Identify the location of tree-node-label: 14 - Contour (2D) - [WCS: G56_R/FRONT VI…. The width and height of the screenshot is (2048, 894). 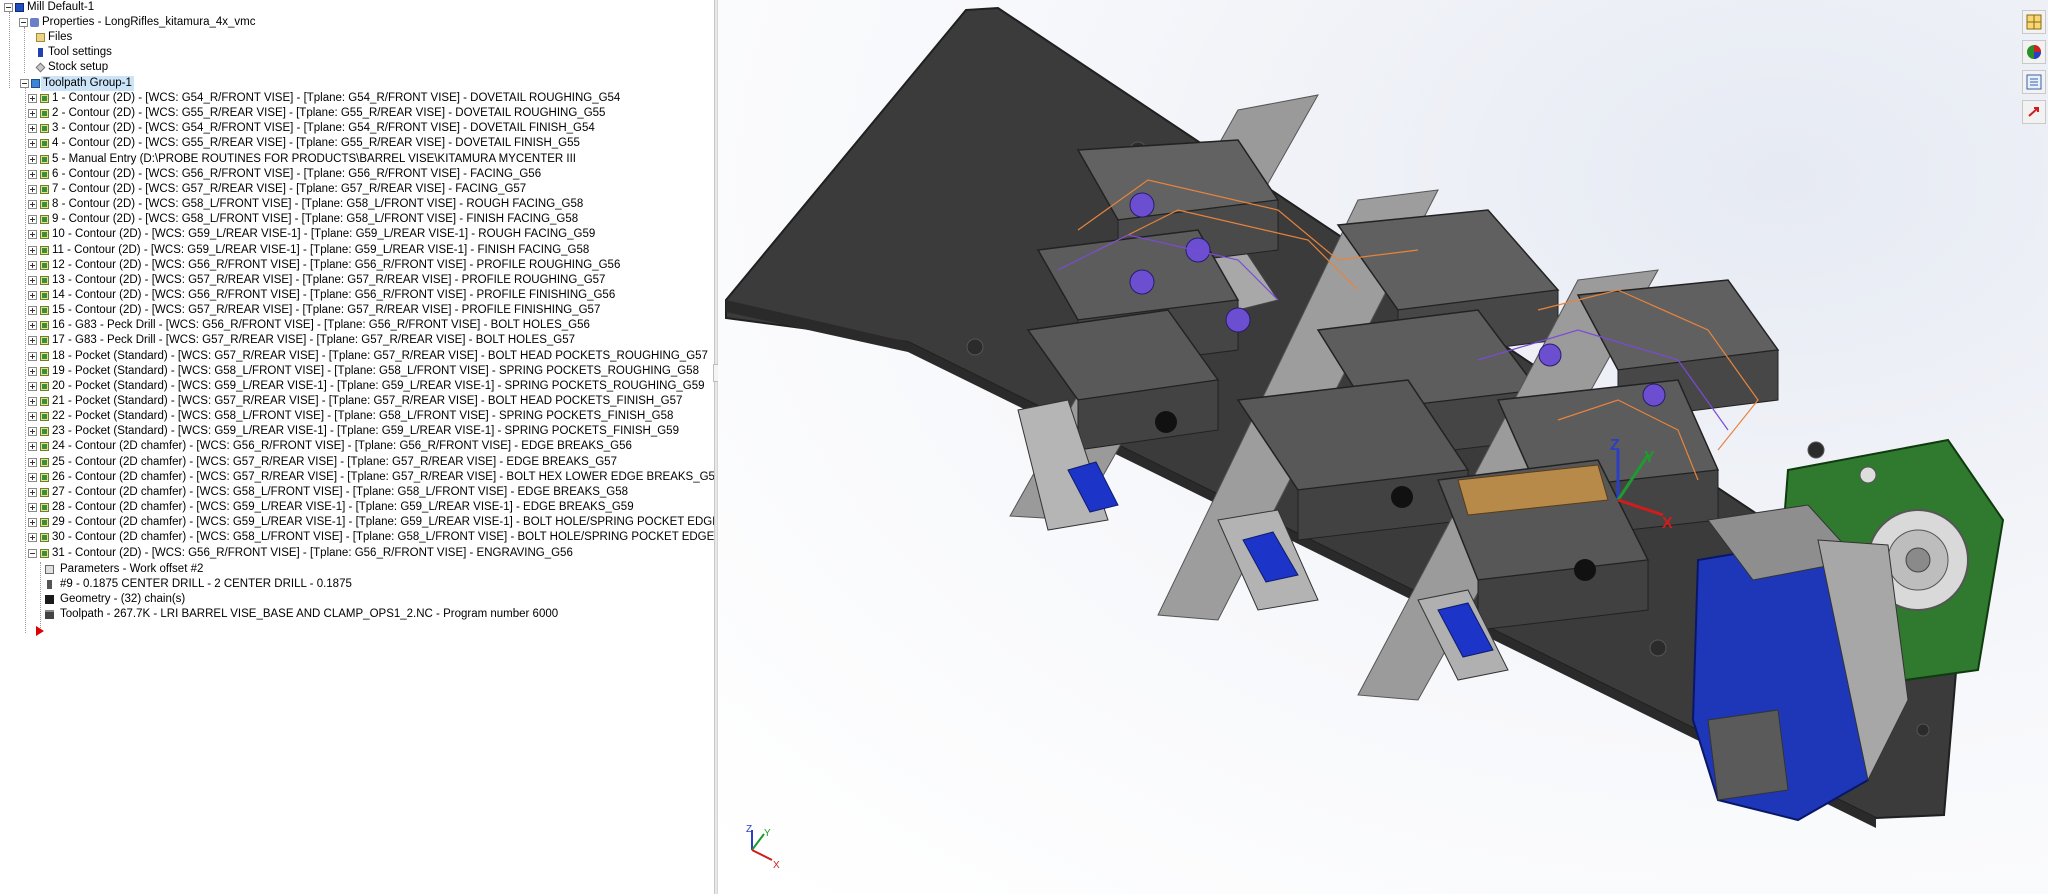
(334, 295).